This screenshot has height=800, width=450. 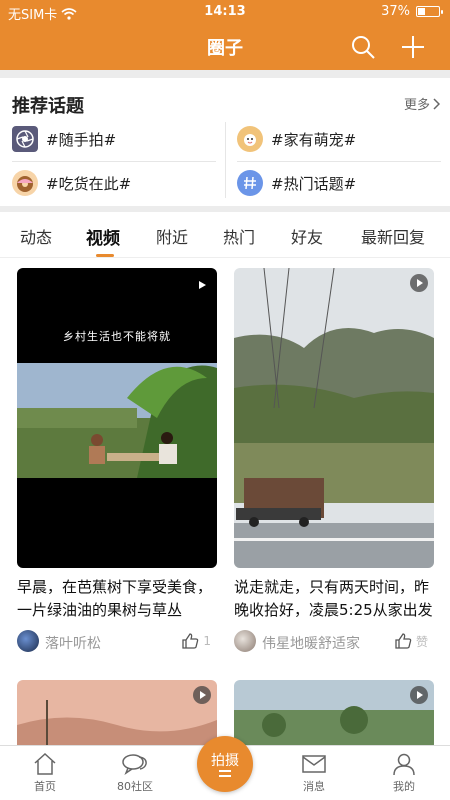 What do you see at coordinates (393, 236) in the screenshot?
I see `tab-latest-reply: 最新回复` at bounding box center [393, 236].